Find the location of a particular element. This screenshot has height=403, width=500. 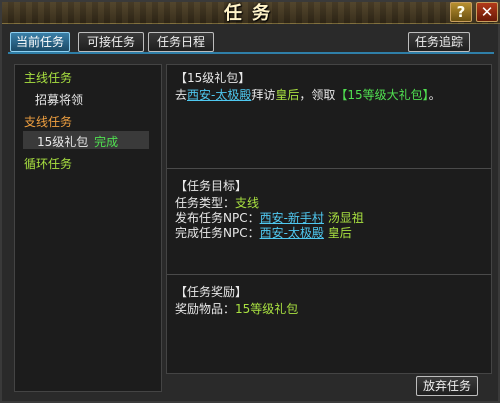

complete-location-link: 西安-太极殿 is located at coordinates (292, 233).